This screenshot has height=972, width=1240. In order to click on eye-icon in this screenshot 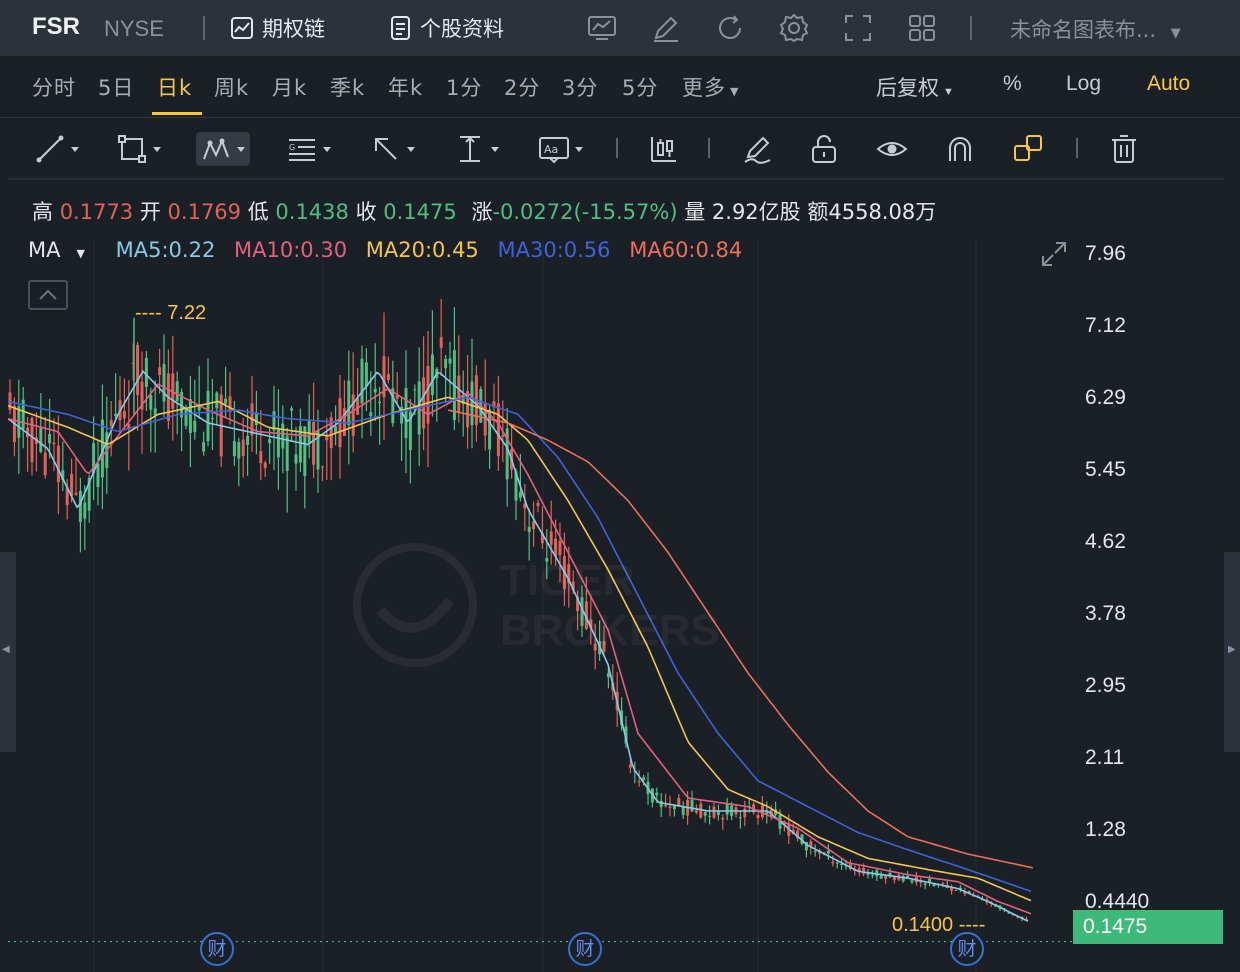, I will do `click(892, 149)`.